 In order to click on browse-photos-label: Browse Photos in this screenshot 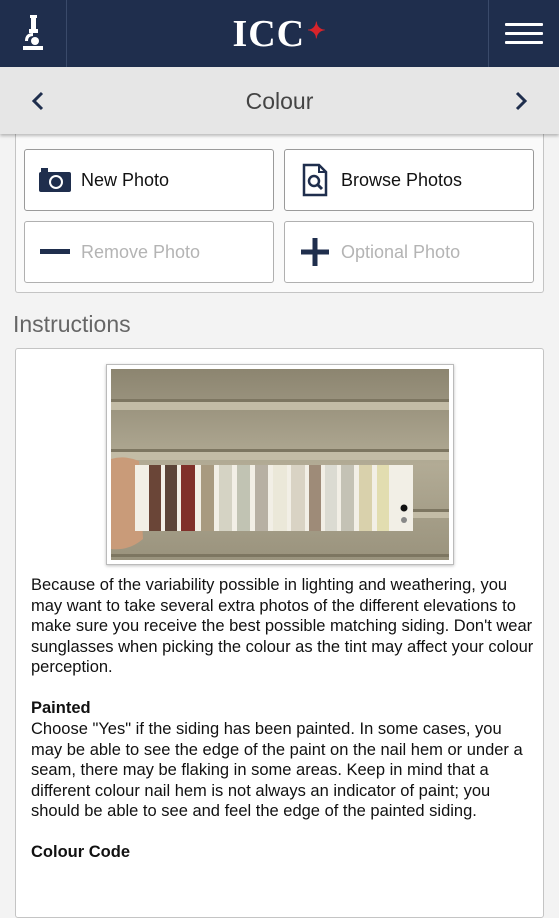, I will do `click(402, 179)`.